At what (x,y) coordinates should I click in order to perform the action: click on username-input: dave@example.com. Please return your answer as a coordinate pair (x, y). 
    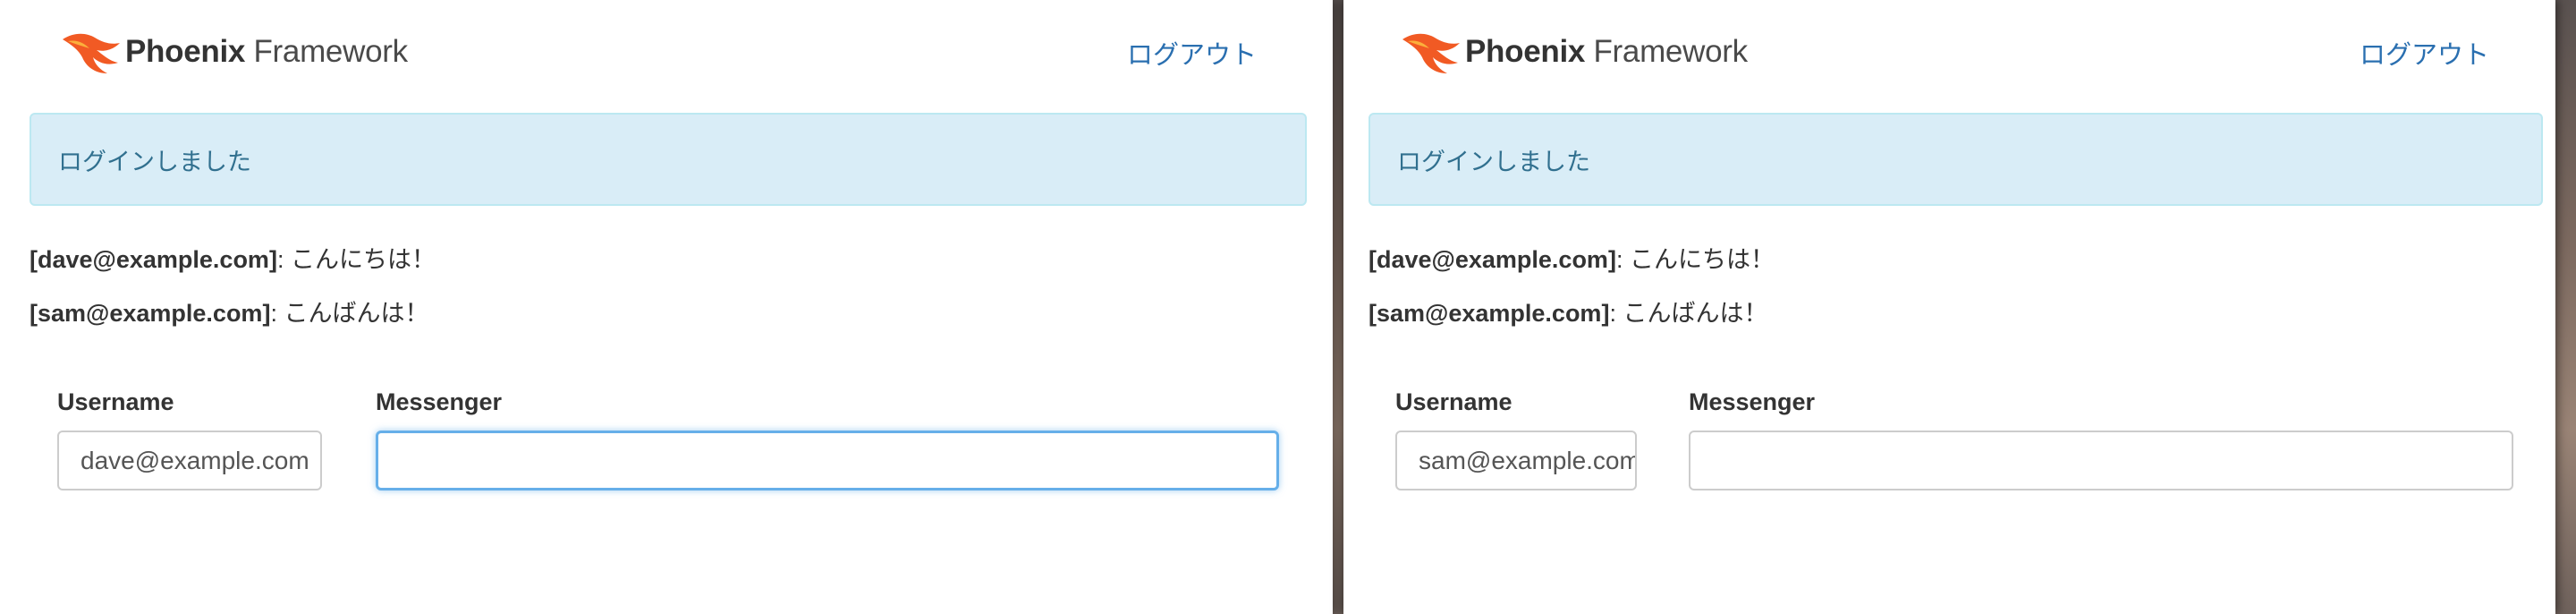
    Looking at the image, I should click on (189, 460).